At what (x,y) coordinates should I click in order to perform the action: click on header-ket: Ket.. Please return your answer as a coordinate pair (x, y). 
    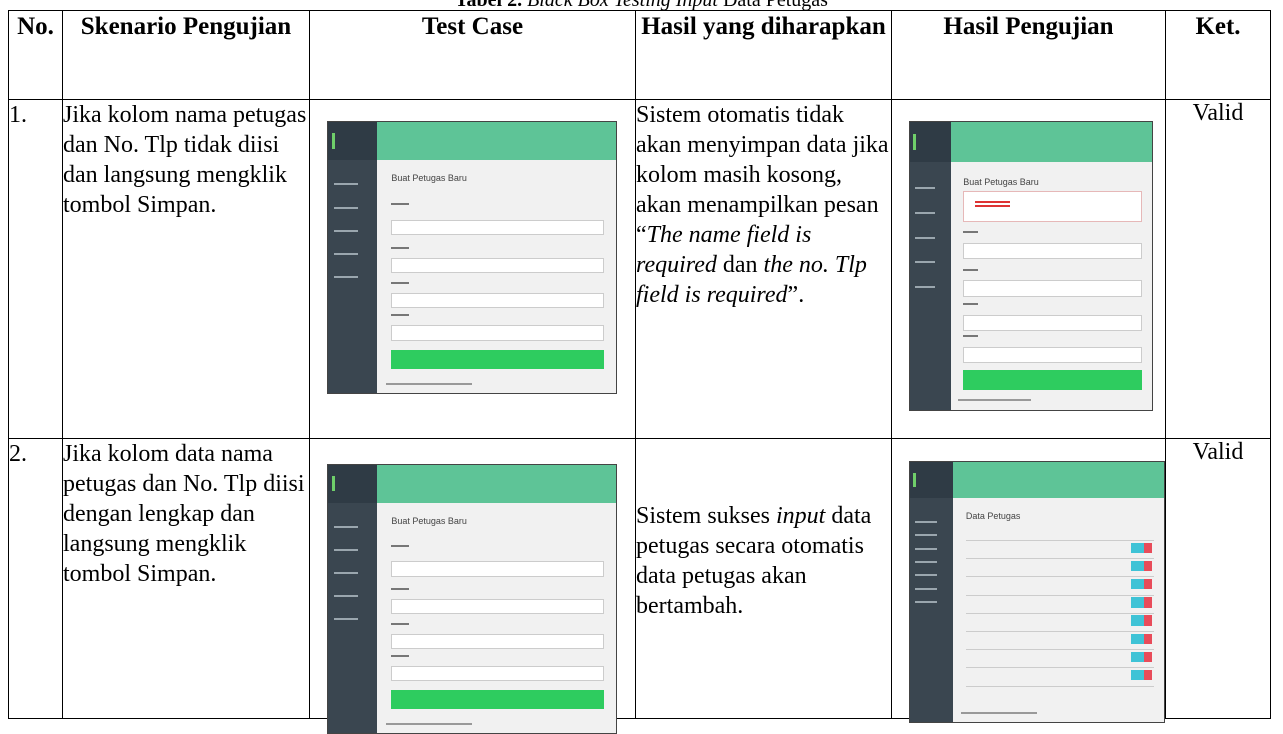
    Looking at the image, I should click on (1218, 55).